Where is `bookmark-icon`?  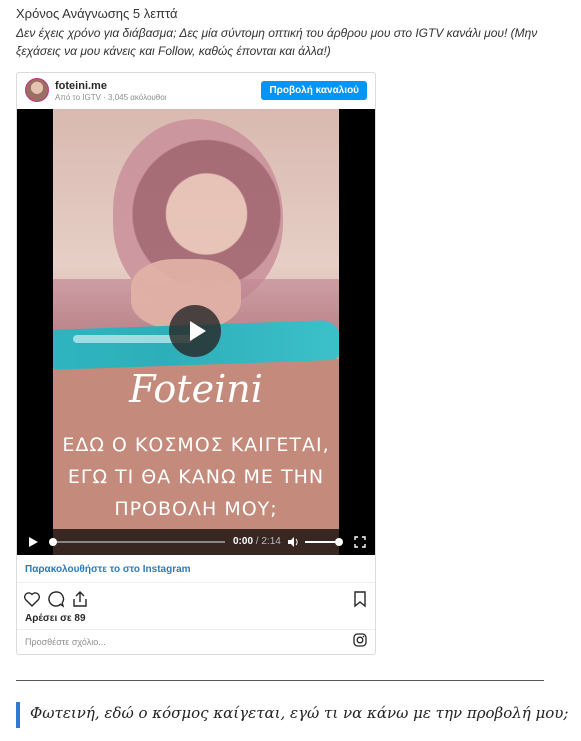
bookmark-icon is located at coordinates (360, 599).